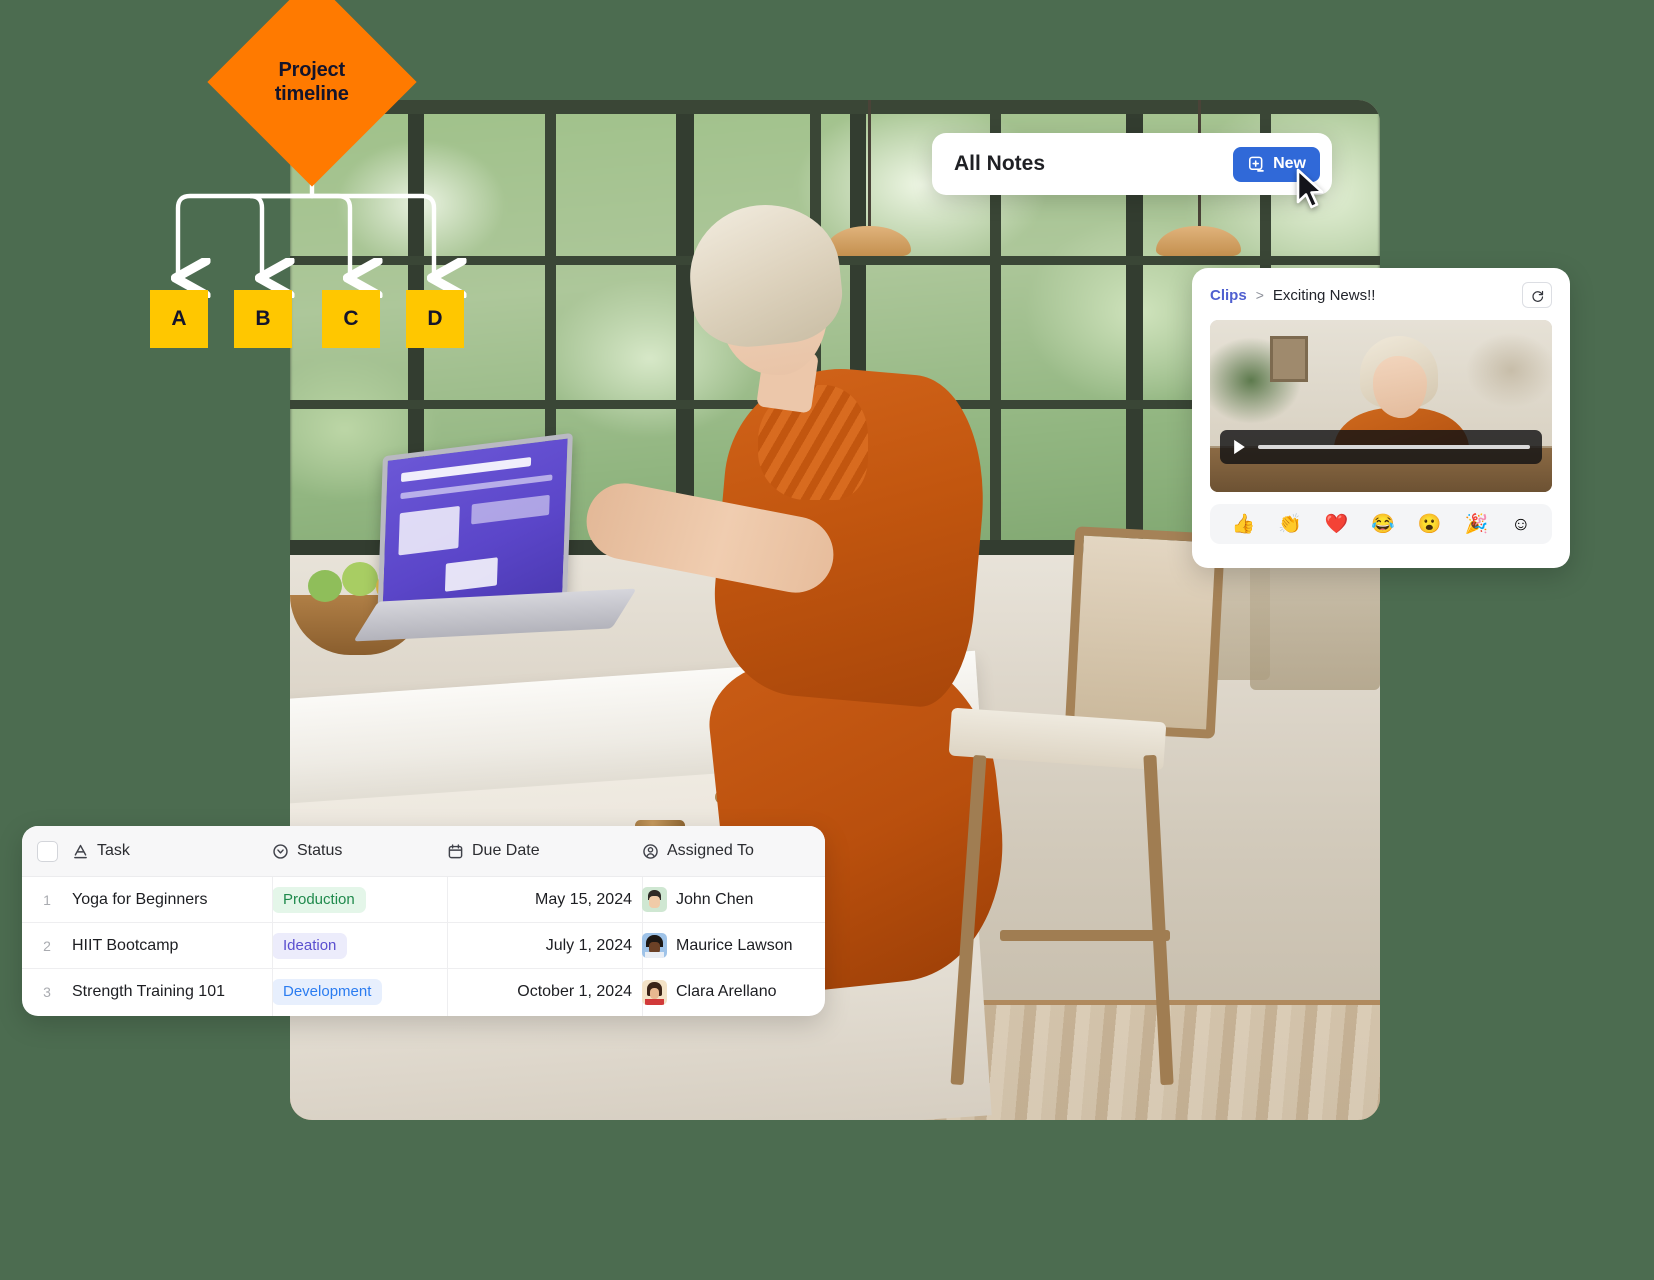 The image size is (1654, 1280). Describe the element at coordinates (869, 164) in the screenshot. I see `pendant-cord` at that location.